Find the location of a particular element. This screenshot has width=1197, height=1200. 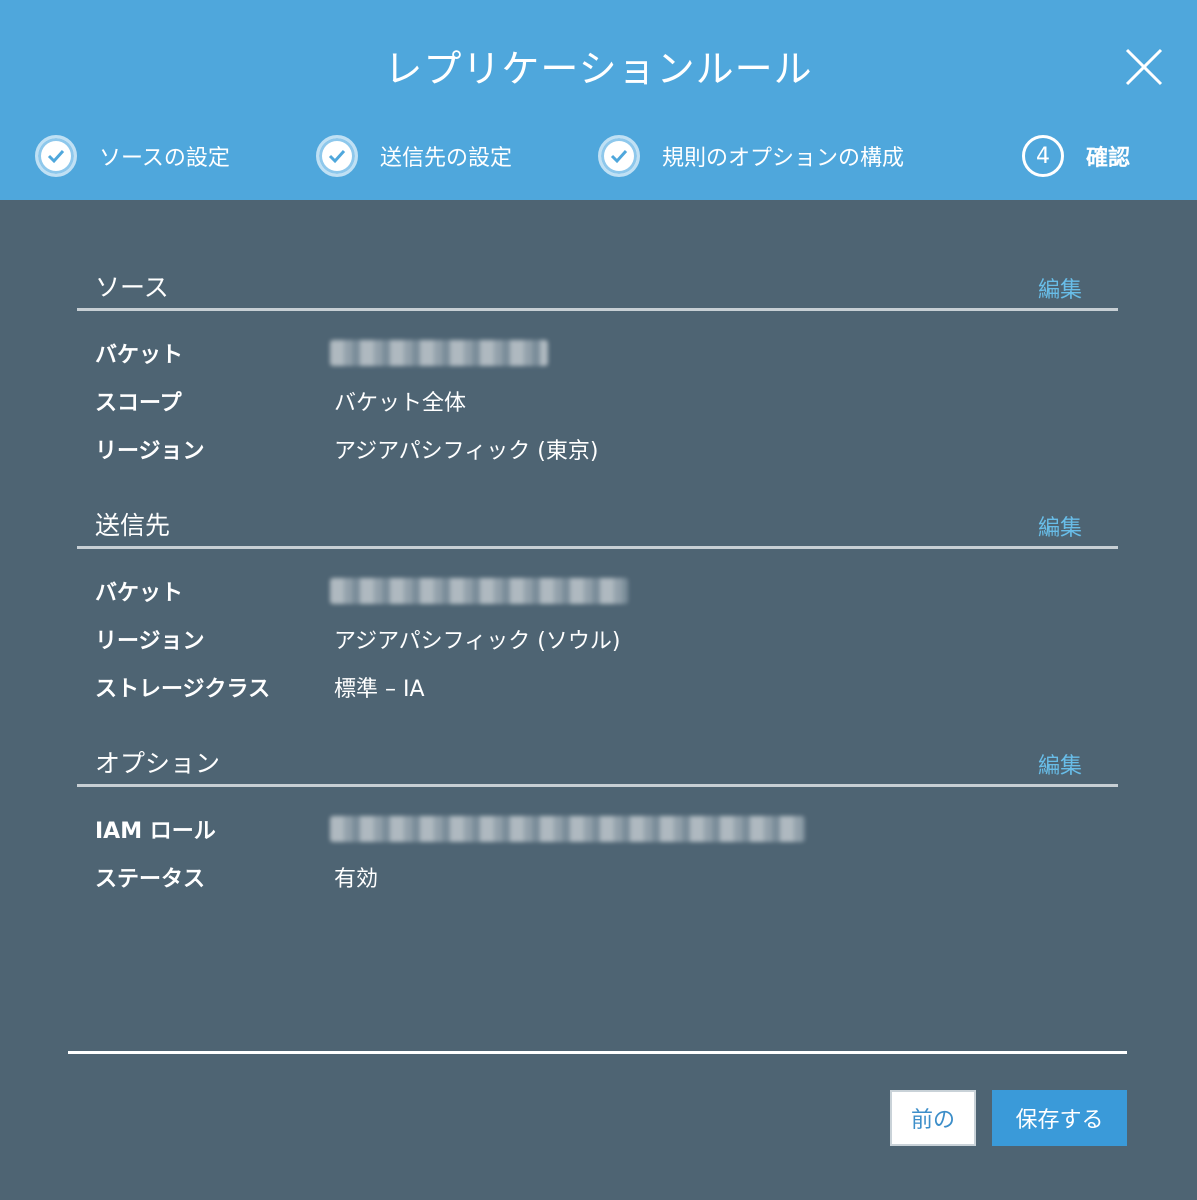

section-options-header: オプション 編集 is located at coordinates (597, 762).